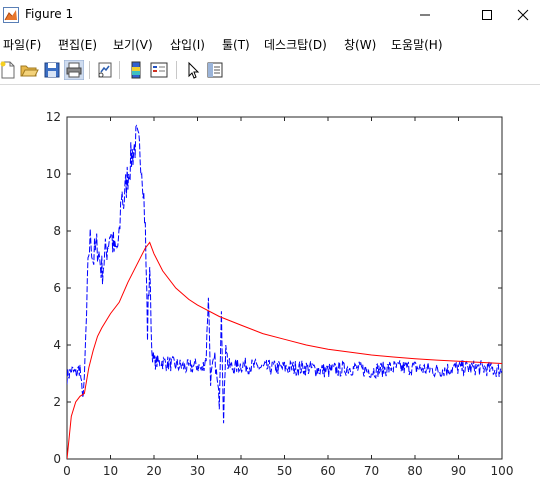  Describe the element at coordinates (236, 44) in the screenshot. I see `menu-tools: 툴(T)` at that location.